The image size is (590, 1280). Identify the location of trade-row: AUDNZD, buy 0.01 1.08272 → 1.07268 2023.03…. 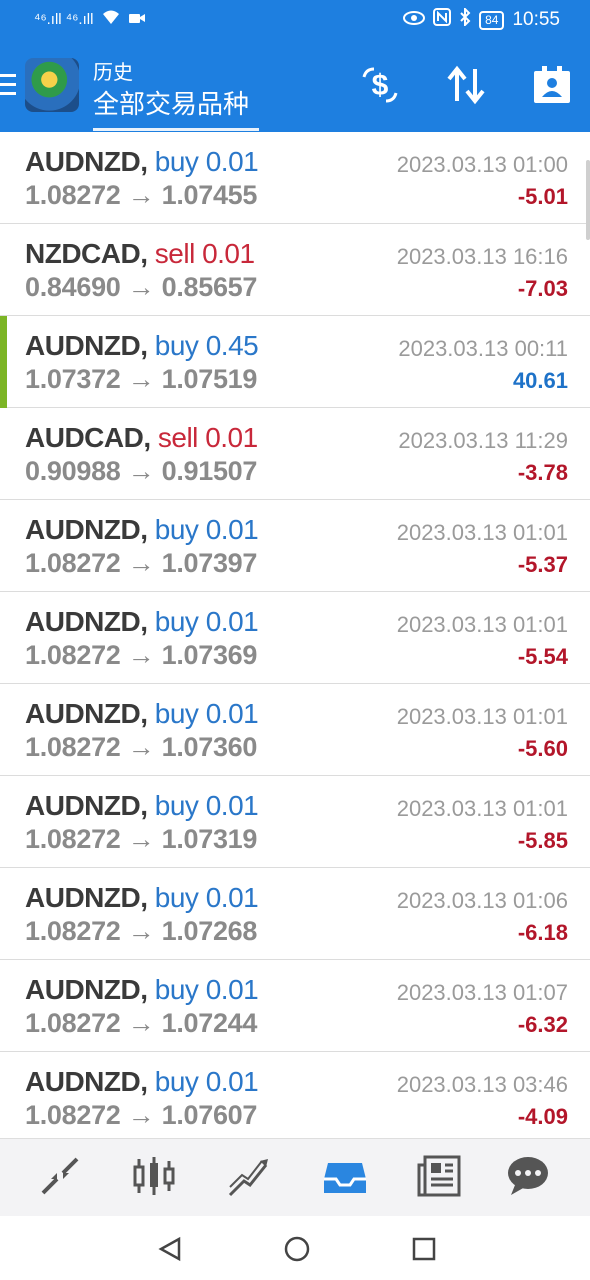
(295, 914).